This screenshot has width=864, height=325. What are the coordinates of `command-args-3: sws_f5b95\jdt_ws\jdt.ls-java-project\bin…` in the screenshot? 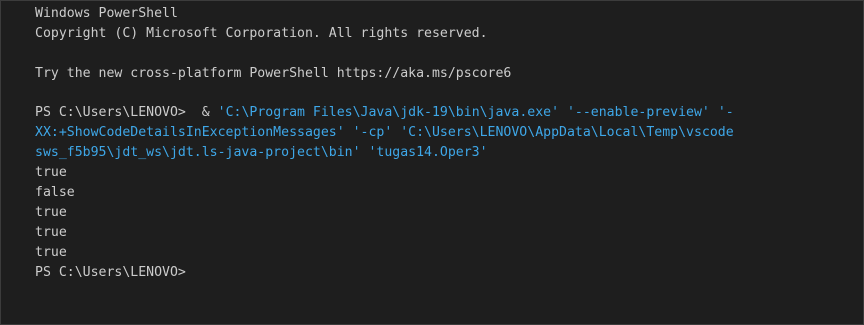 It's located at (261, 153).